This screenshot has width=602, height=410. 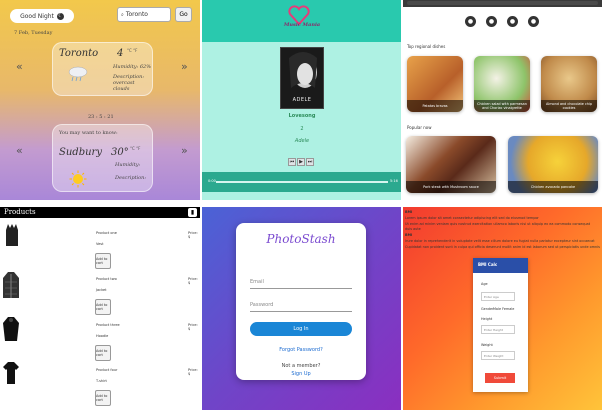 What do you see at coordinates (102, 336) in the screenshot?
I see `product-desc: Hoodie` at bounding box center [102, 336].